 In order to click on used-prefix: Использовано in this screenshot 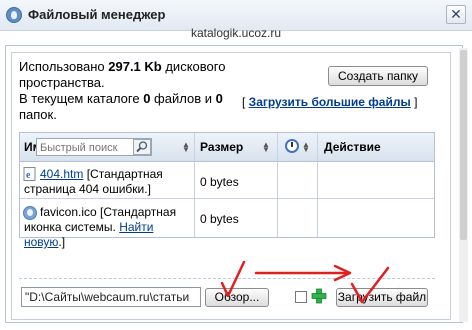, I will do `click(64, 66)`.